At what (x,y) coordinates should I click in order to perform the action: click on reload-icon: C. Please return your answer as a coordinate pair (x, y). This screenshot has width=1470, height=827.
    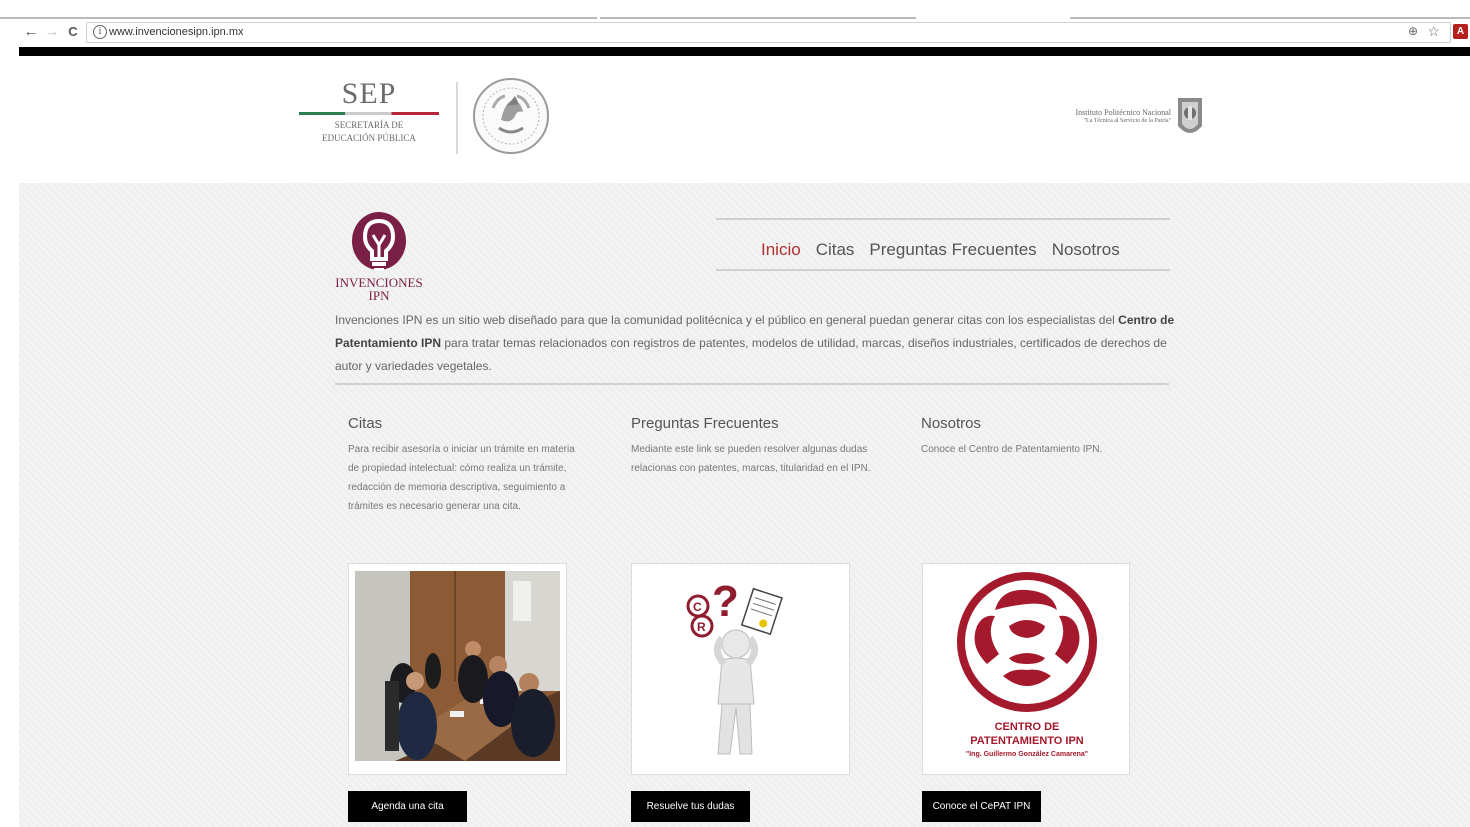
    Looking at the image, I should click on (73, 32).